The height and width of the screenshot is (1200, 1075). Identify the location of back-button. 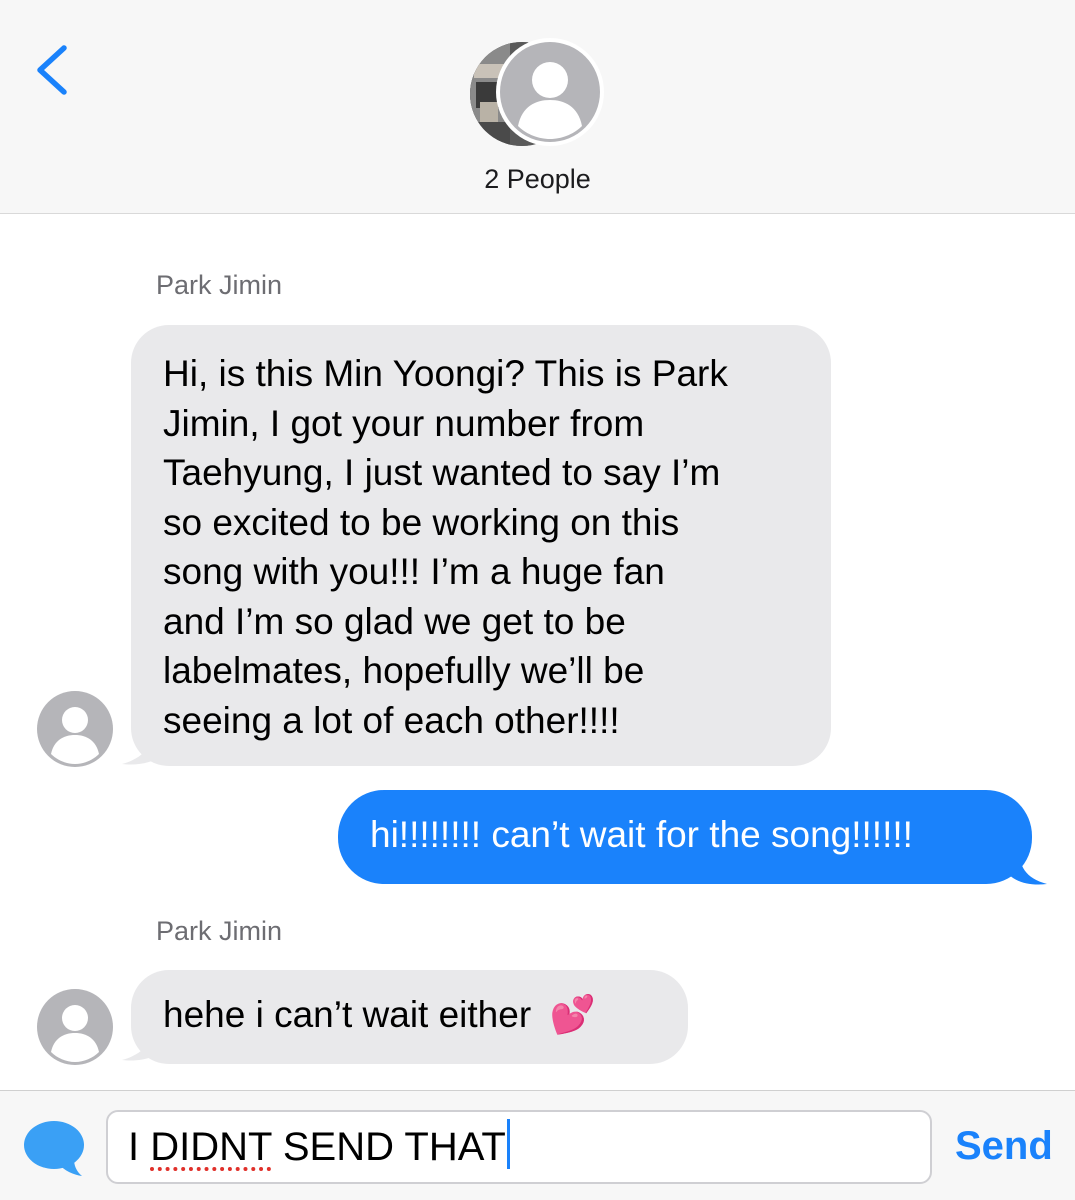
(55, 70).